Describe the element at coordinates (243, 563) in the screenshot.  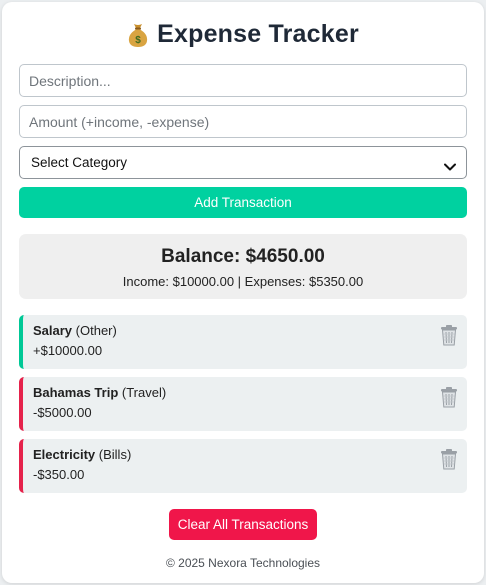
I see `footer-copyright: © 2025 Nexora Technologies` at that location.